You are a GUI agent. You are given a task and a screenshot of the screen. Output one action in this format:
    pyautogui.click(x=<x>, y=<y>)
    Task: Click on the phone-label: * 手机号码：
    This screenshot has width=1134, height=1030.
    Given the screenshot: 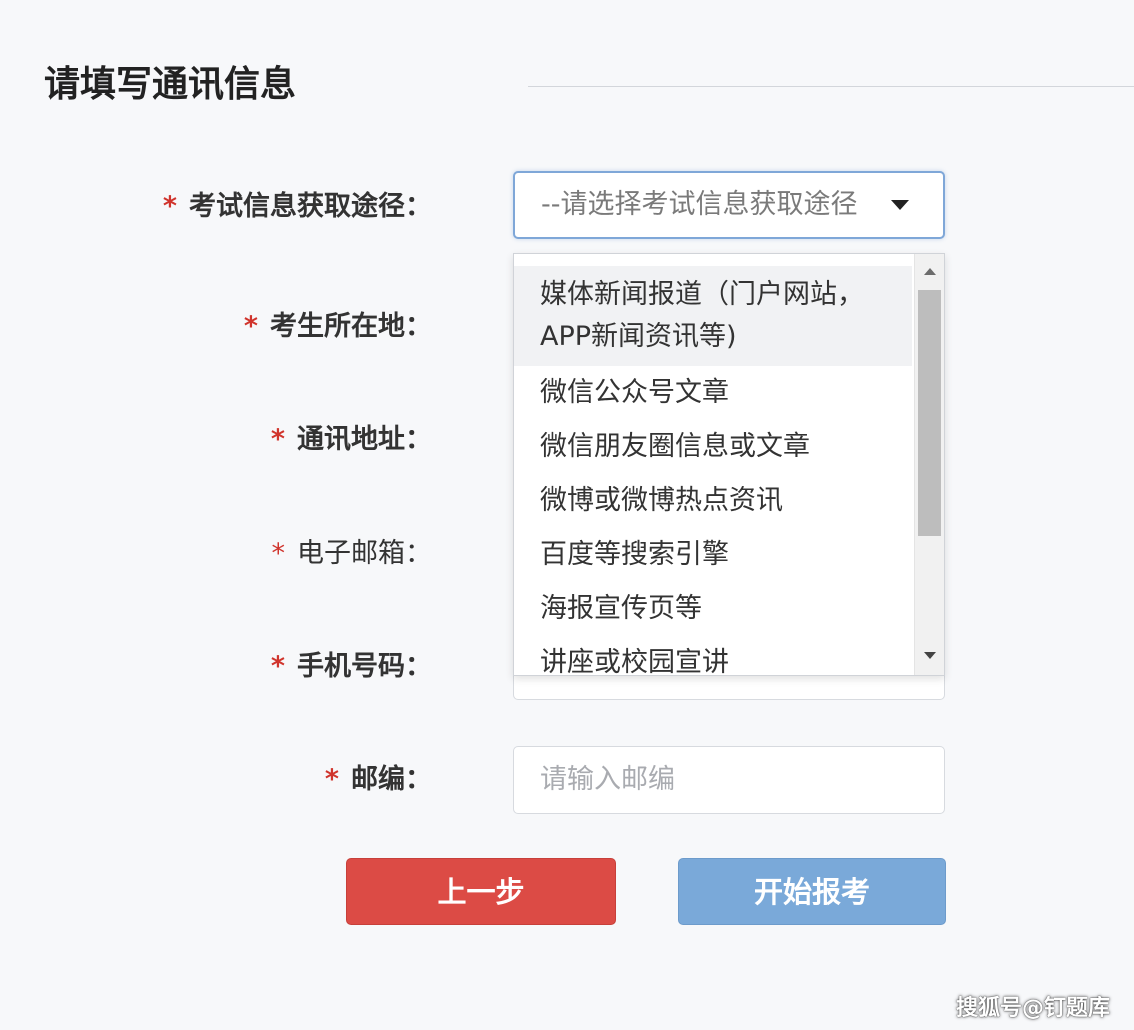 What is the action you would take?
    pyautogui.click(x=351, y=667)
    